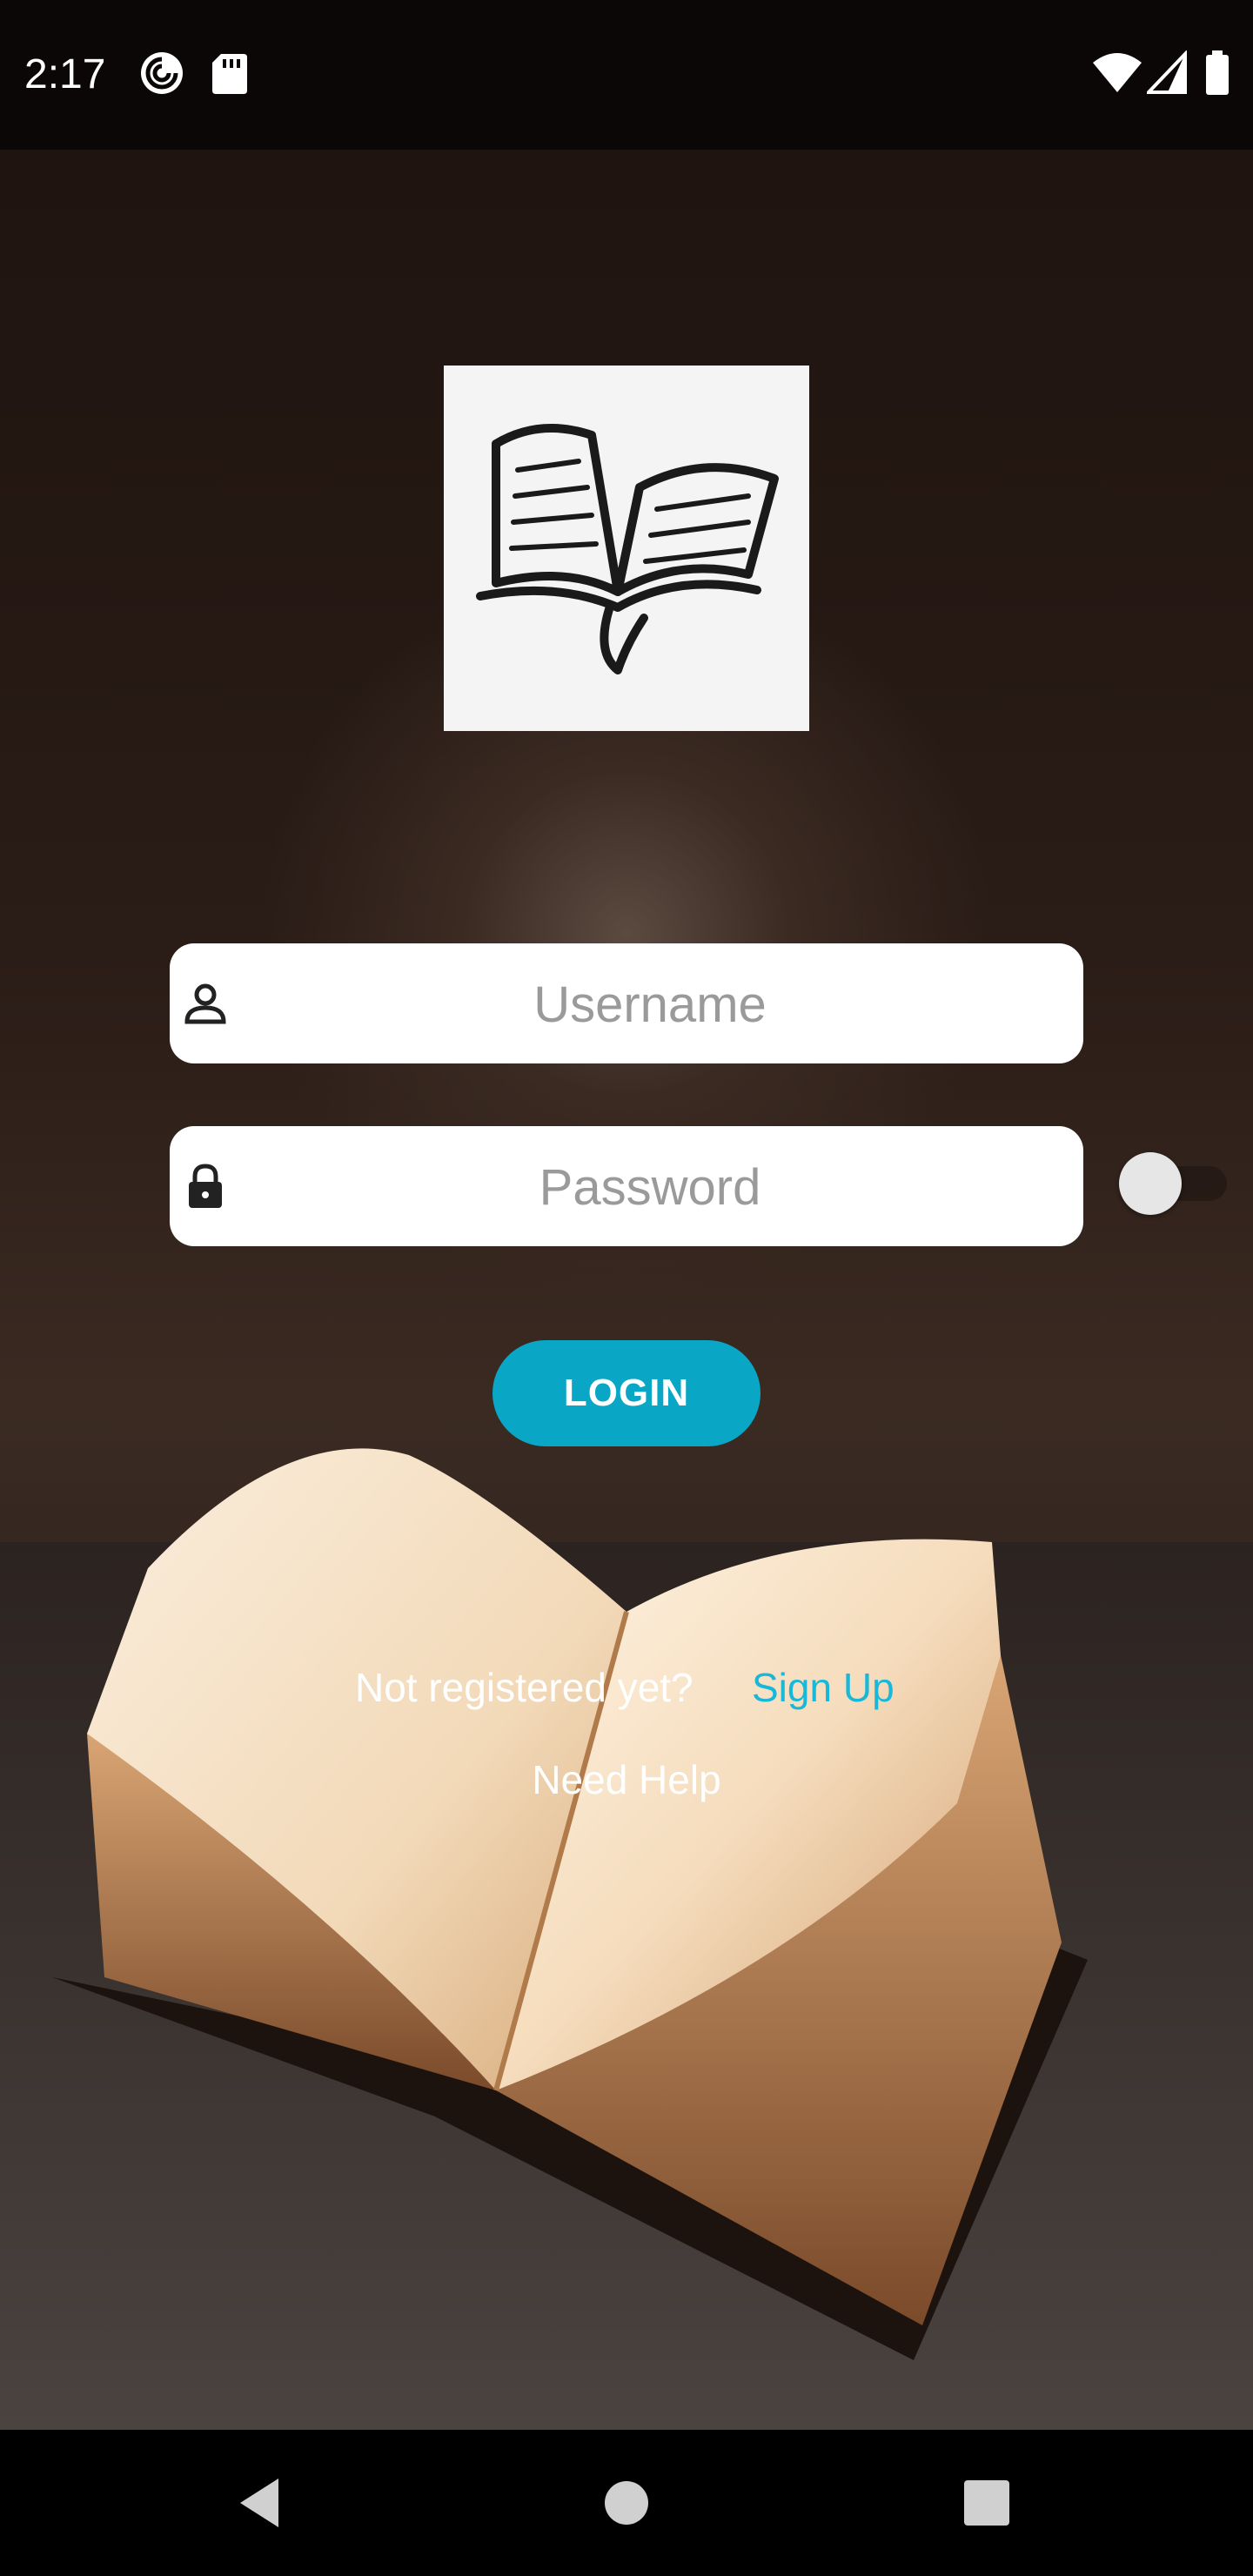 This screenshot has height=2576, width=1253. What do you see at coordinates (650, 1187) in the screenshot?
I see `password-input` at bounding box center [650, 1187].